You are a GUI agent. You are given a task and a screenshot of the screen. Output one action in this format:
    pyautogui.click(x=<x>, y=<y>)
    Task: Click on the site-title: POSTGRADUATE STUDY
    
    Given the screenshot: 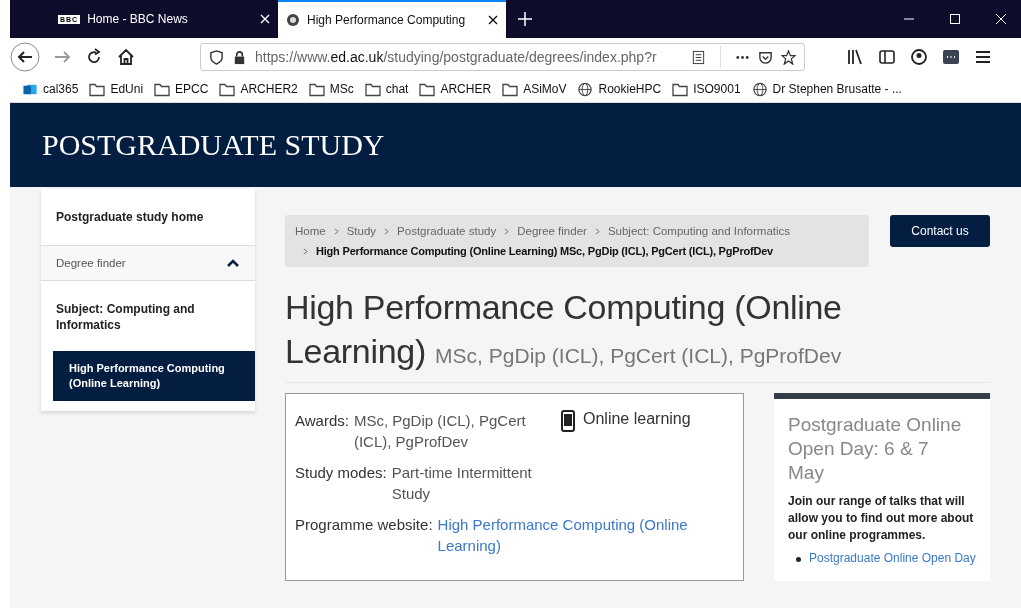 What is the action you would take?
    pyautogui.click(x=213, y=145)
    